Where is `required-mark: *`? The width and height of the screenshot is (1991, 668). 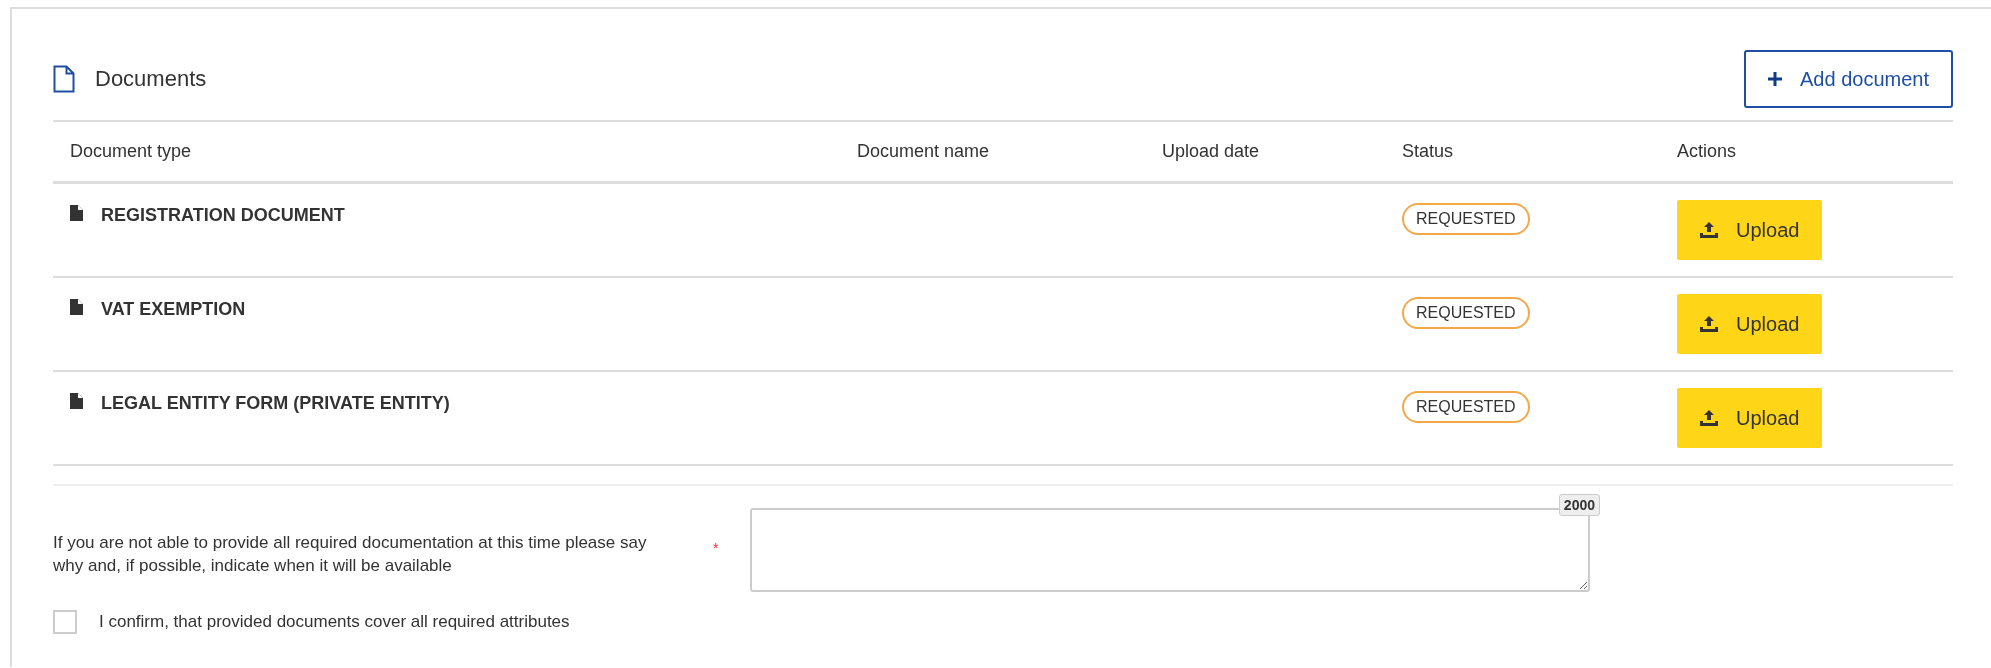 required-mark: * is located at coordinates (716, 548).